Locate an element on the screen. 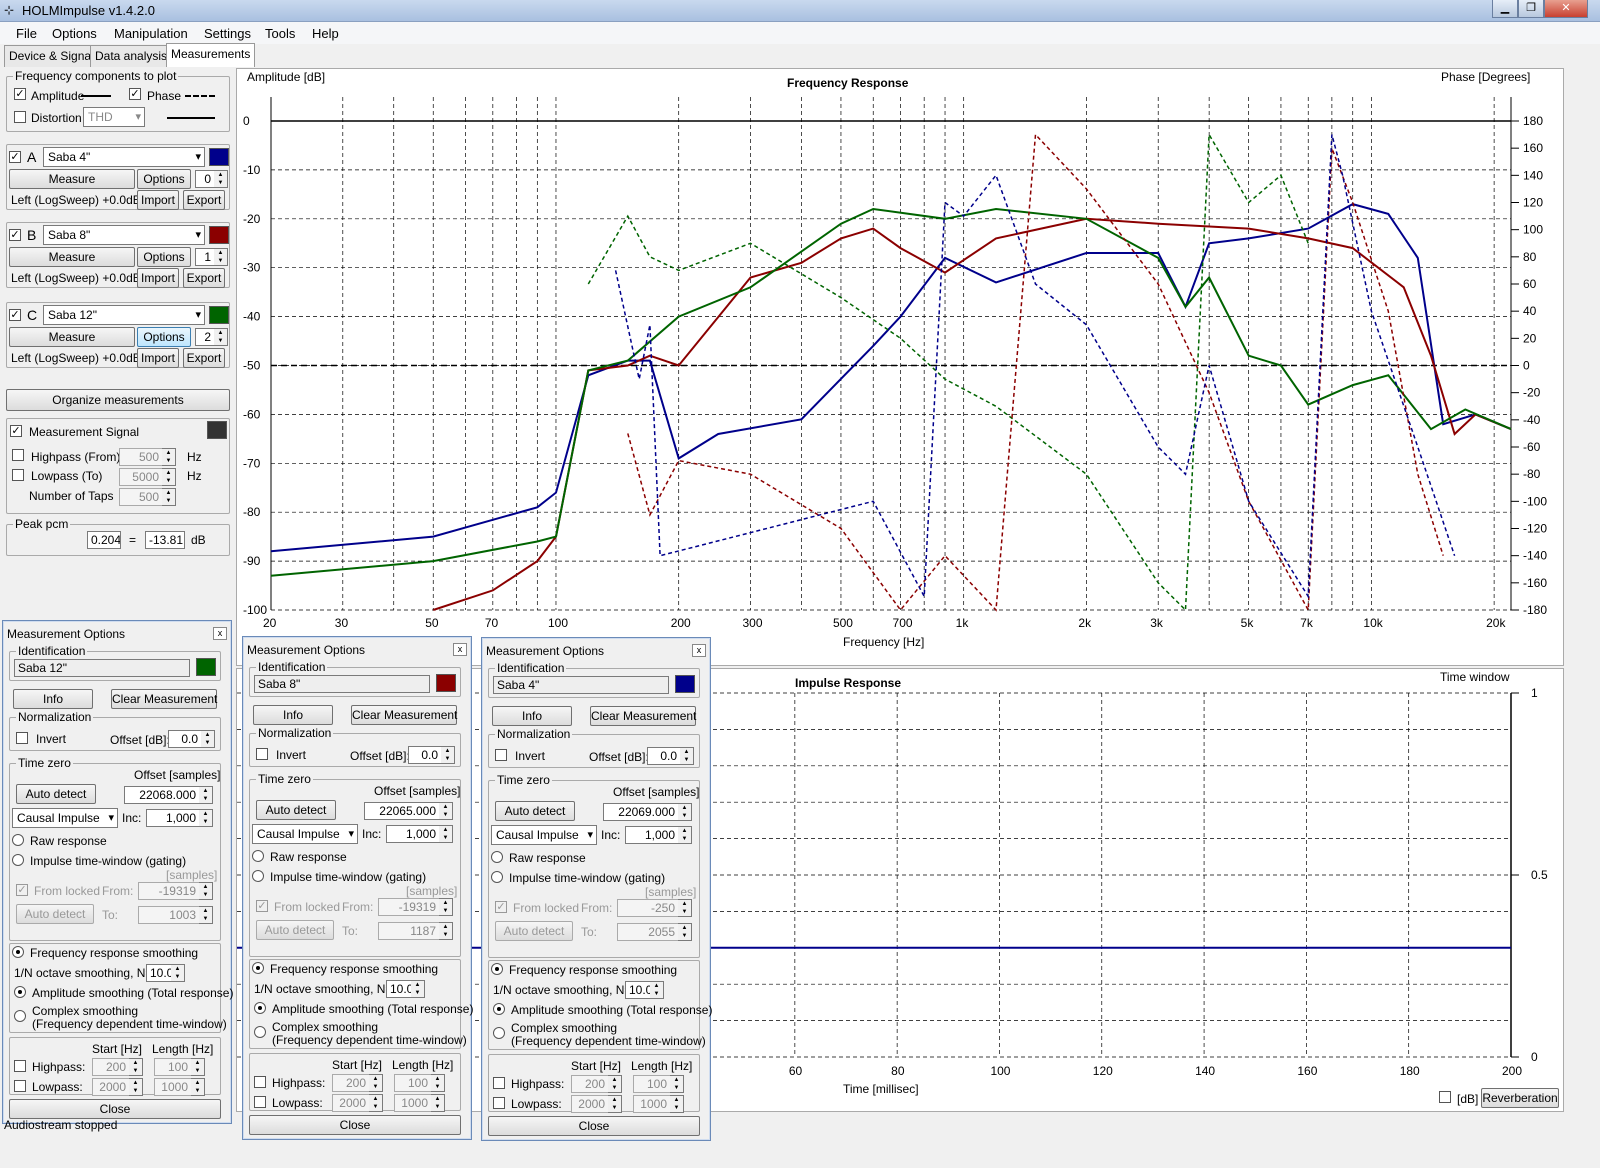  highpass-input: 500 is located at coordinates (141, 457).